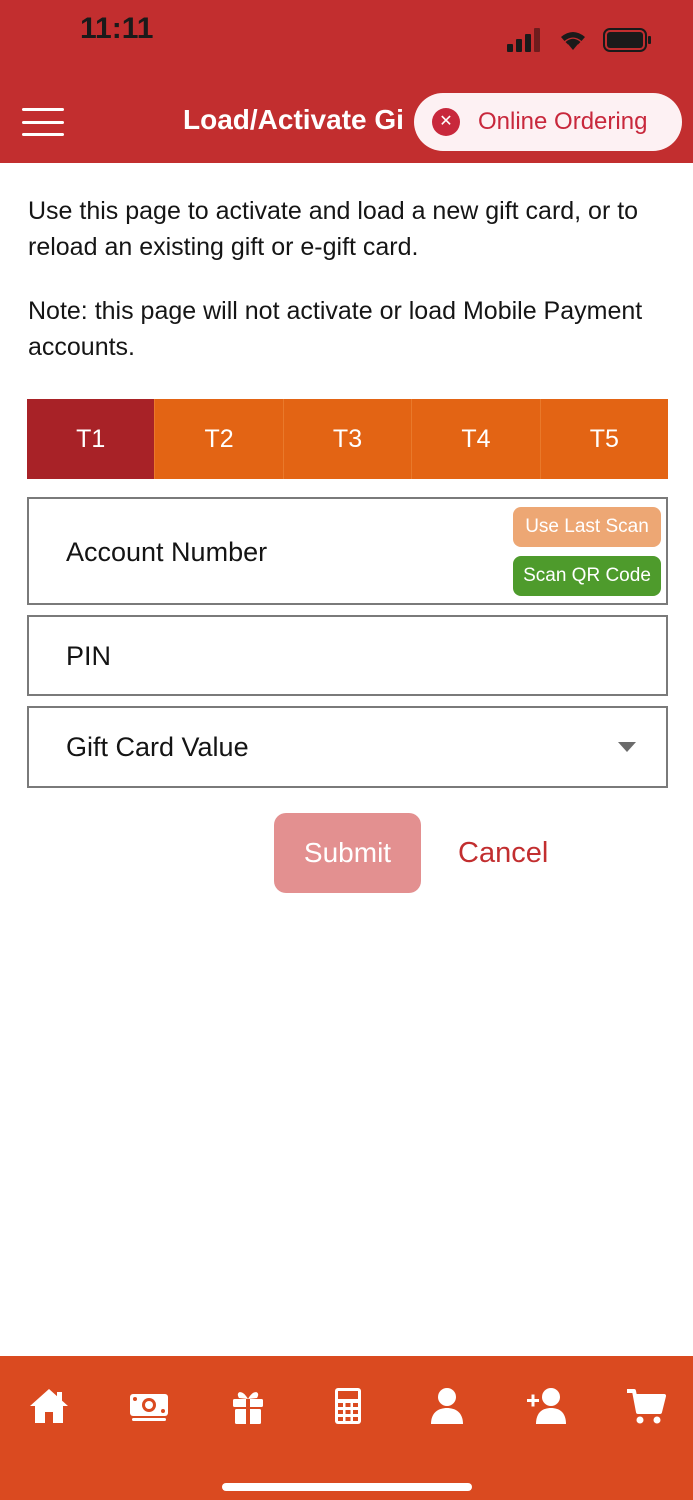 The width and height of the screenshot is (693, 1500). Describe the element at coordinates (89, 656) in the screenshot. I see `pin-placeholder: PIN` at that location.